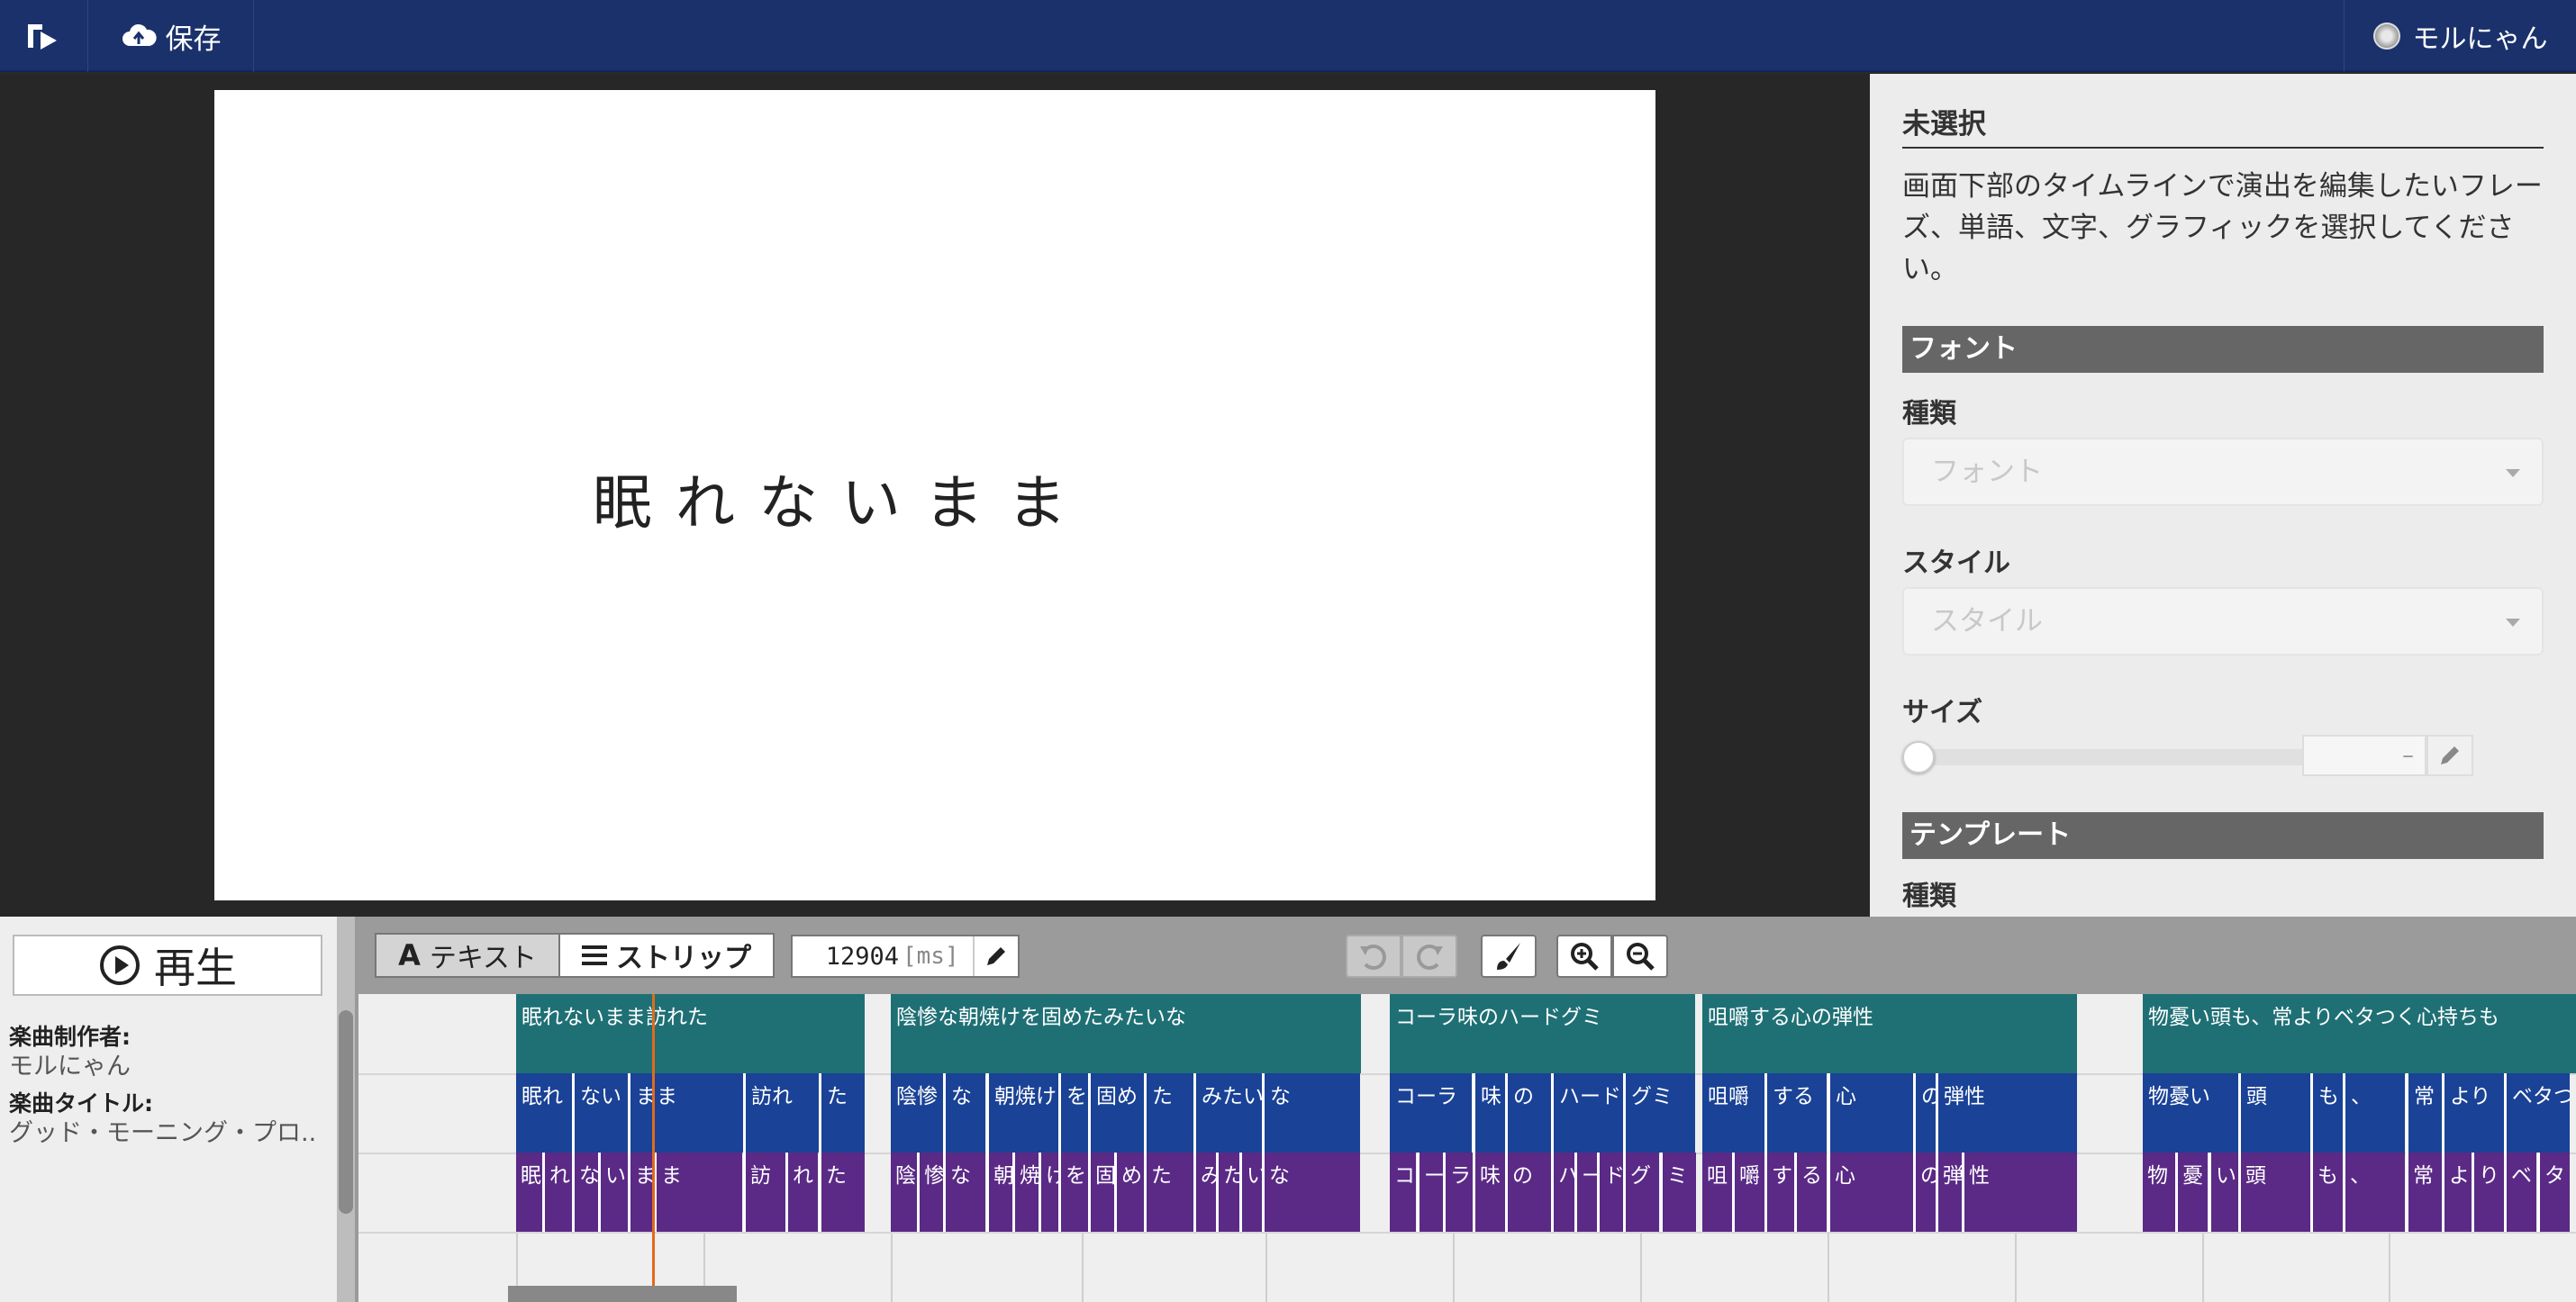 The height and width of the screenshot is (1302, 2576). What do you see at coordinates (171, 36) in the screenshot?
I see `save-button: 保存` at bounding box center [171, 36].